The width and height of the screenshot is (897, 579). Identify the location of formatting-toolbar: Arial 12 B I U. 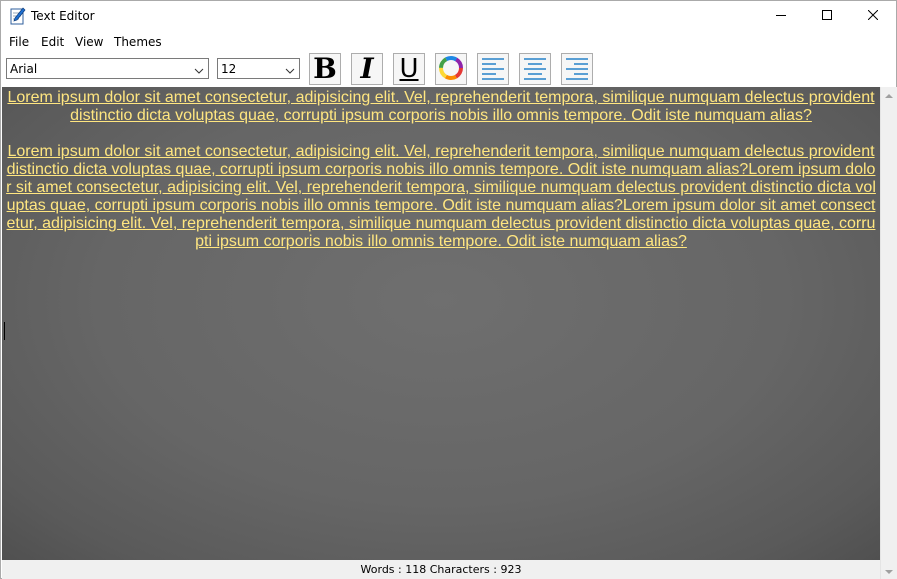
(448, 69).